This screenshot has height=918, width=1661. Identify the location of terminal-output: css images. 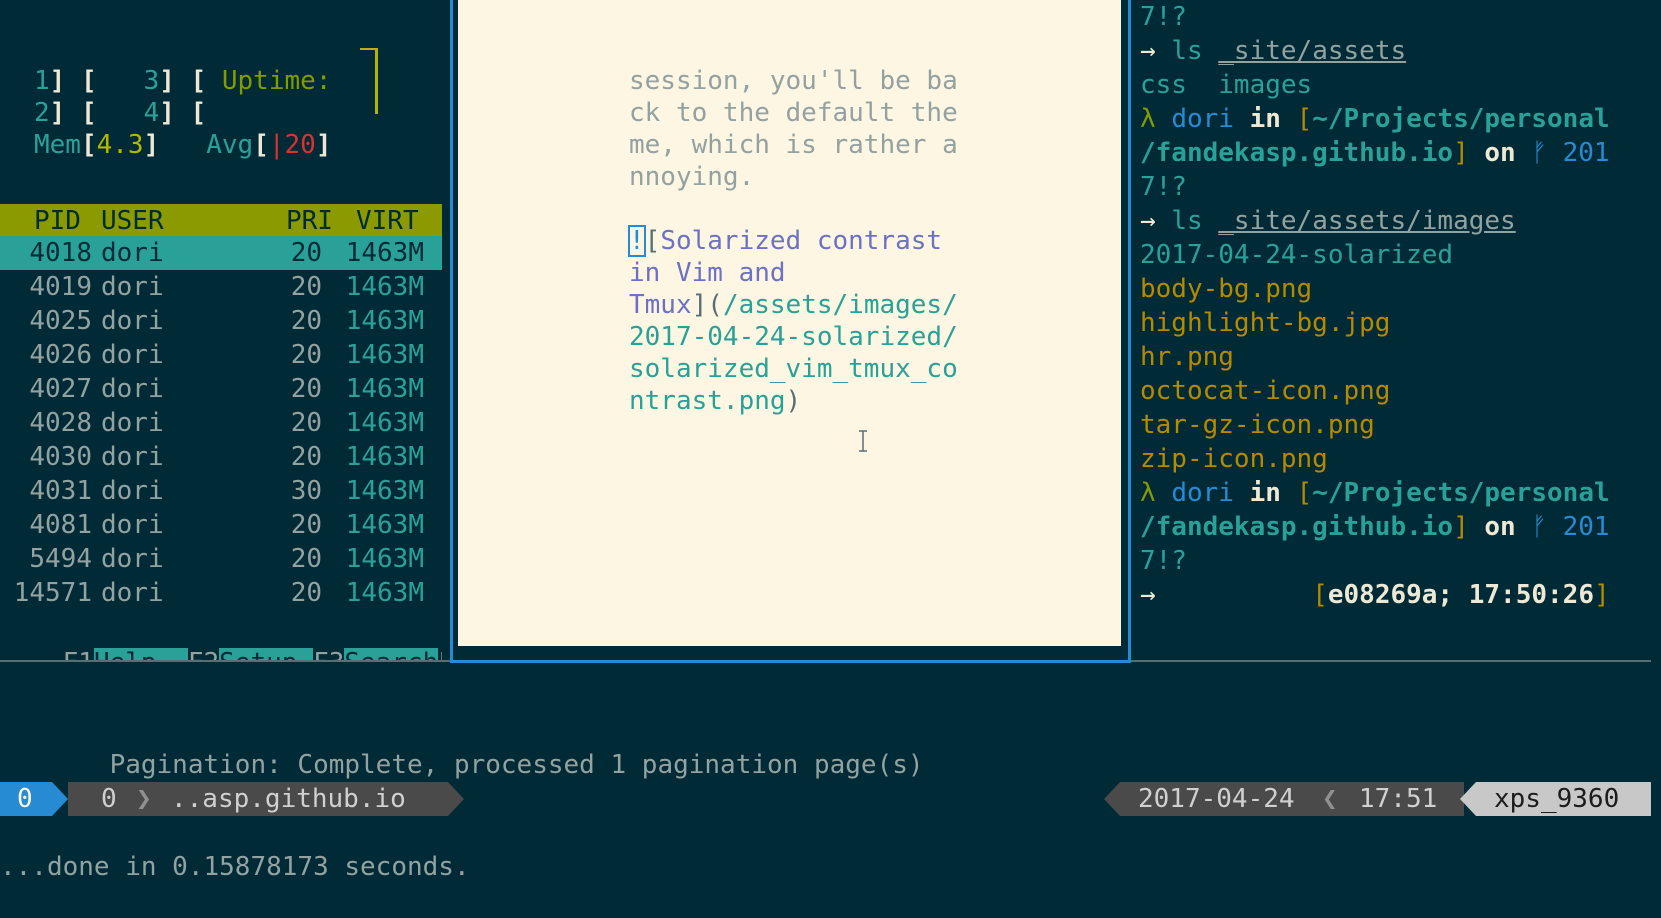
(1226, 85).